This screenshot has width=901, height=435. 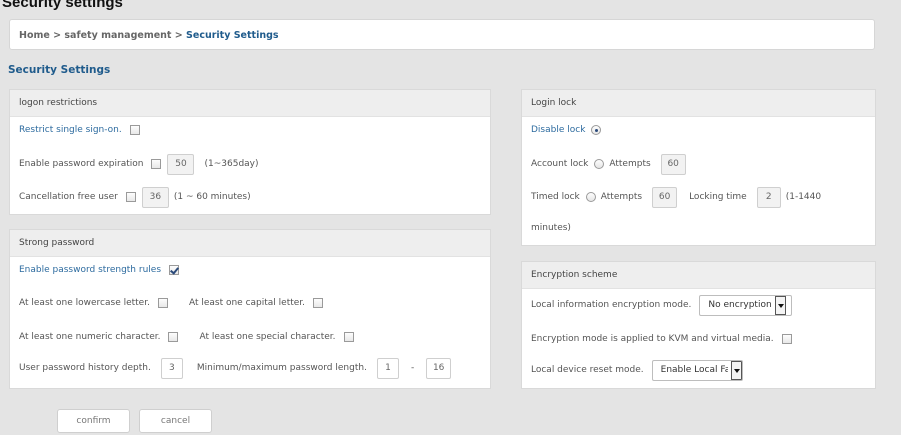 I want to click on cancellation-hint: (1 ~ 60 minutes), so click(x=212, y=197).